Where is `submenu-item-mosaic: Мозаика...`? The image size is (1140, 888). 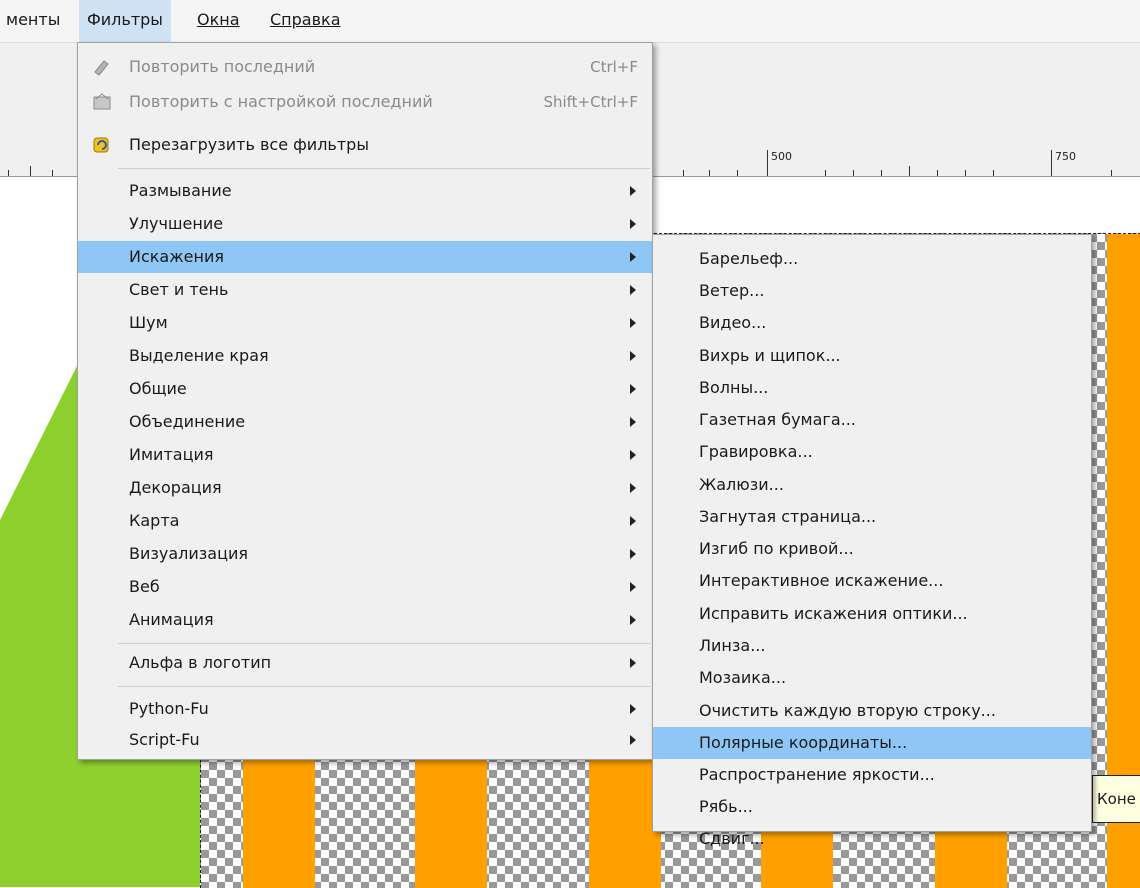
submenu-item-mosaic: Мозаика... is located at coordinates (872, 678).